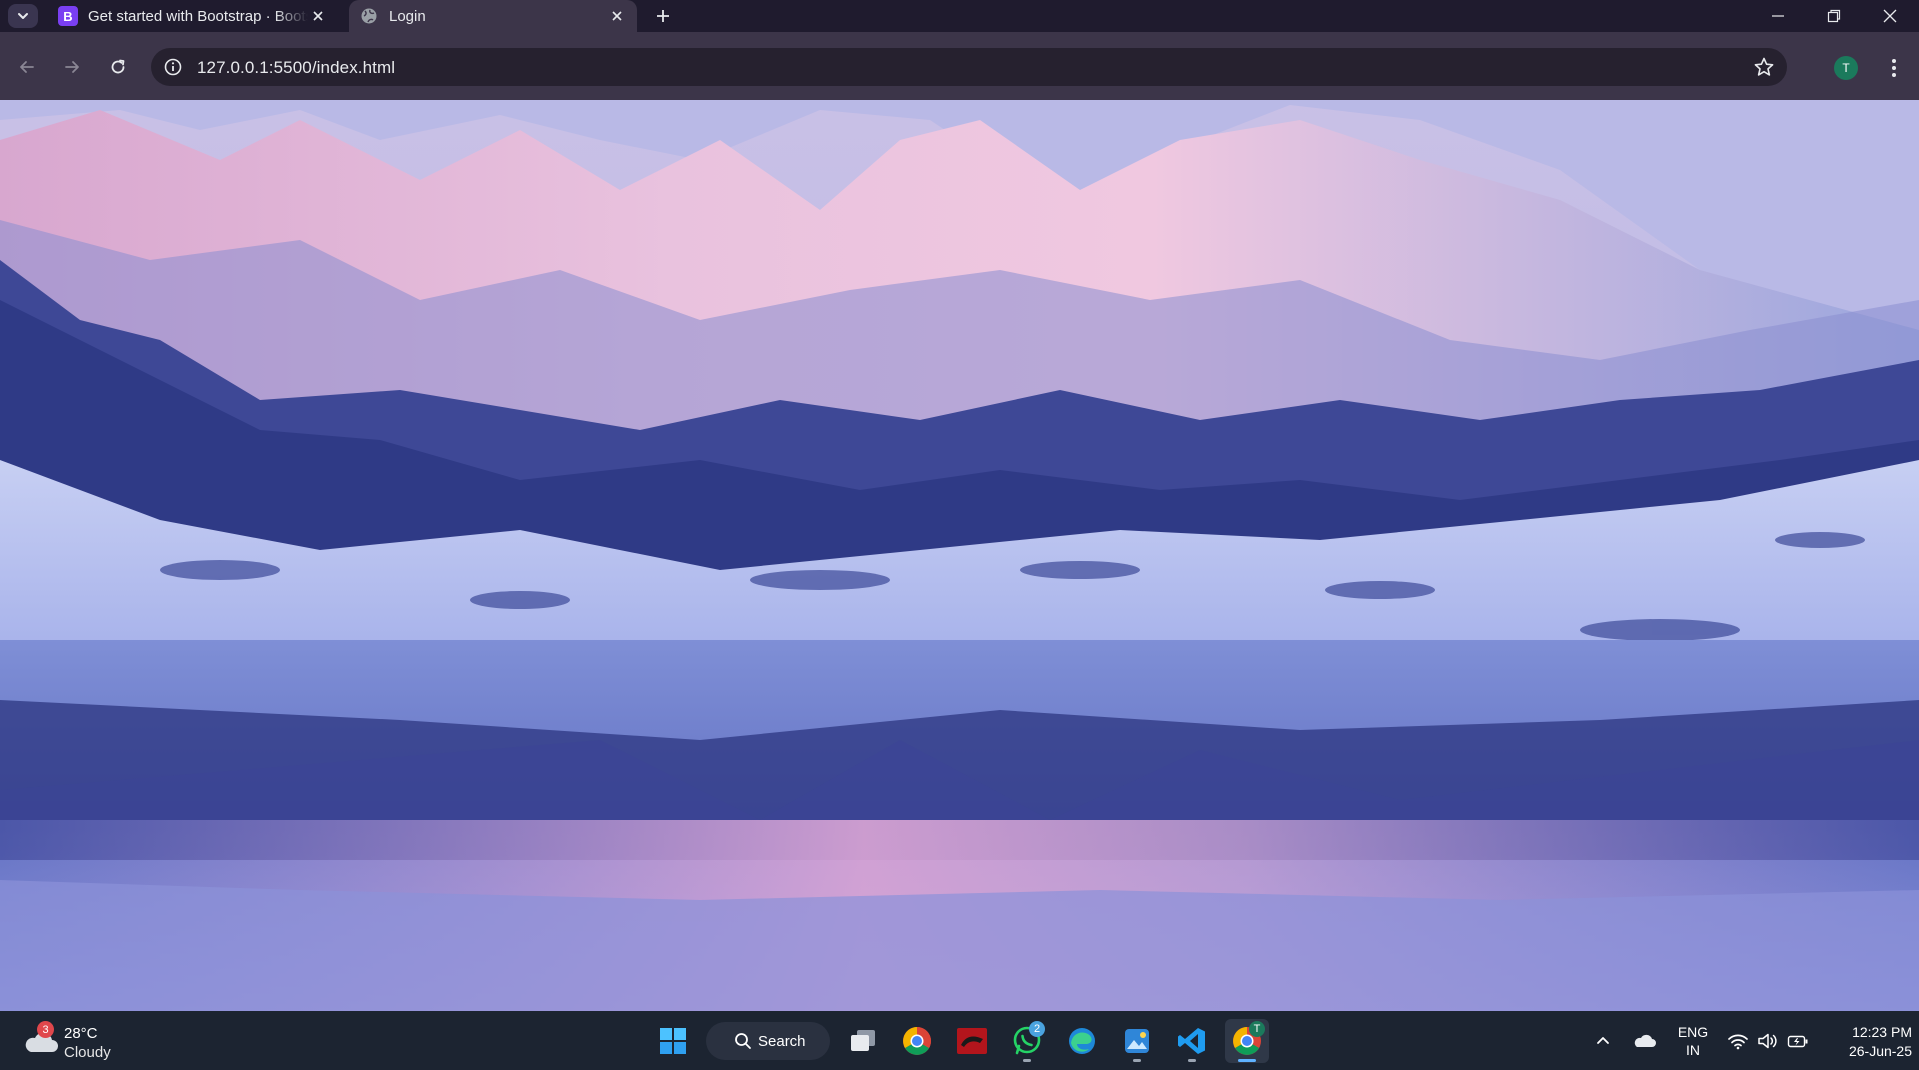 The image size is (1919, 1070). I want to click on arrow-right-icon, so click(72, 67).